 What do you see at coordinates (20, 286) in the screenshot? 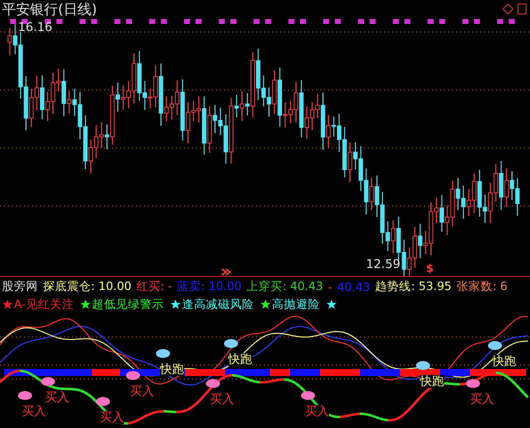
I see `indicator-name: 股旁网` at bounding box center [20, 286].